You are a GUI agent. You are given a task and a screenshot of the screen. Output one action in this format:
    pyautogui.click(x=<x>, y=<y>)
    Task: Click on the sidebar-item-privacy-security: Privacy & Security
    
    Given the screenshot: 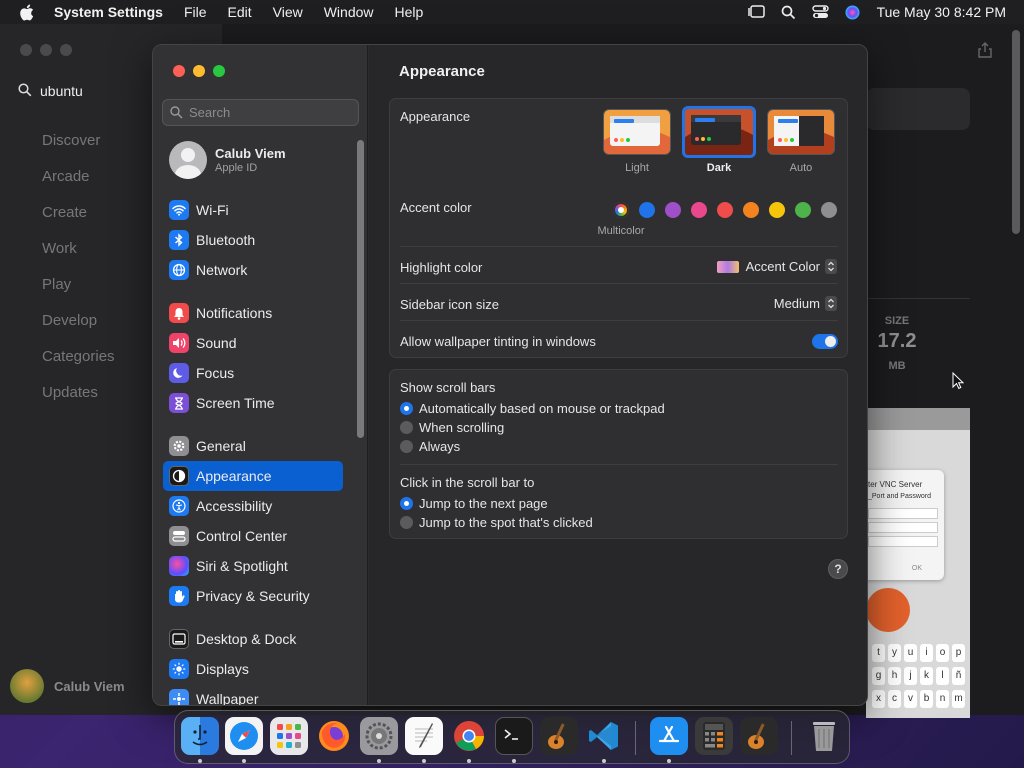 What is the action you would take?
    pyautogui.click(x=253, y=596)
    